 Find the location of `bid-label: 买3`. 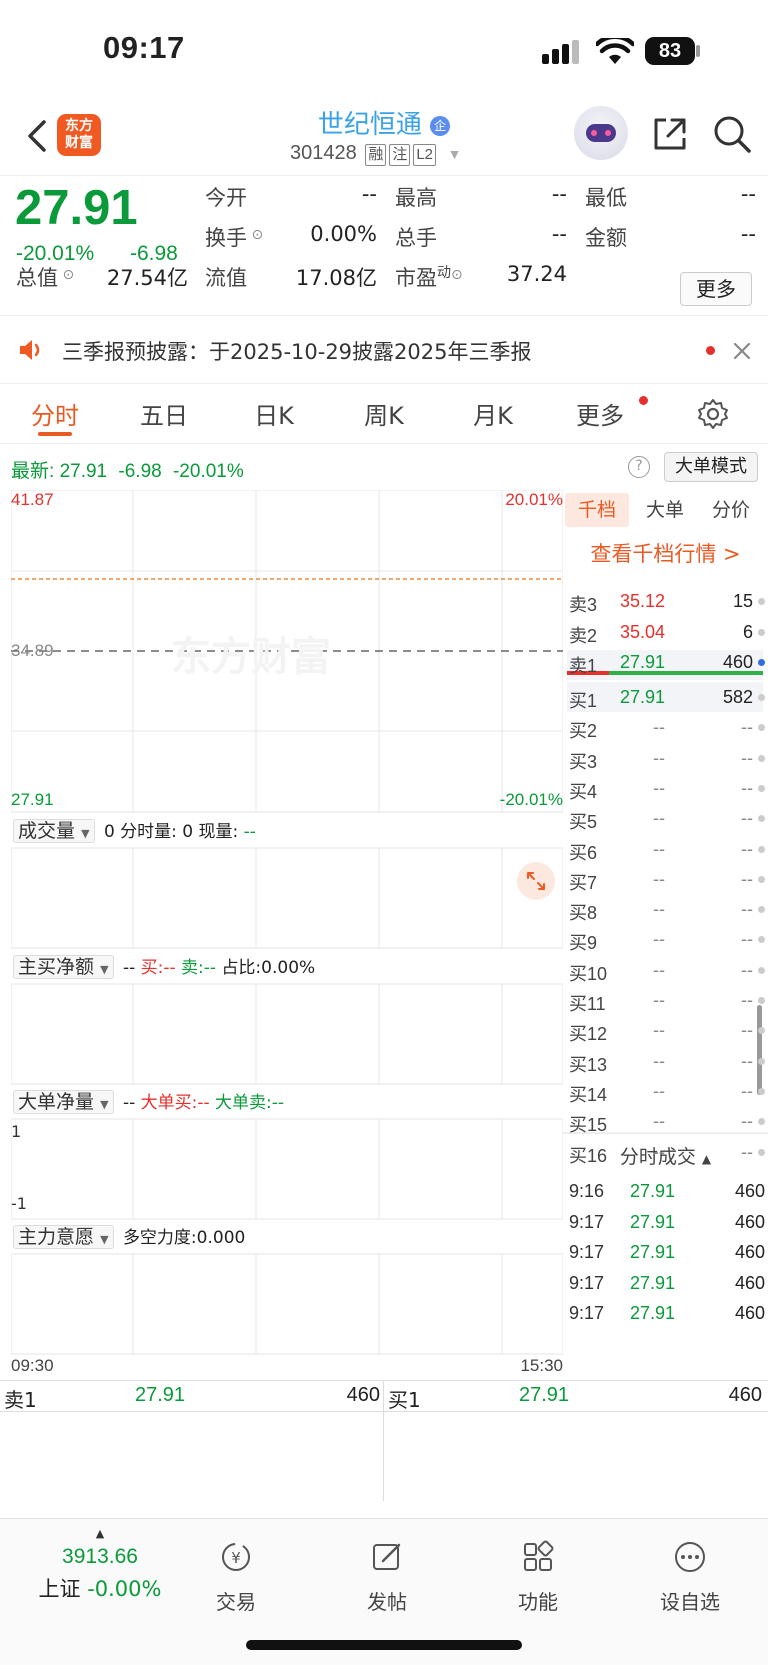

bid-label: 买3 is located at coordinates (583, 761).